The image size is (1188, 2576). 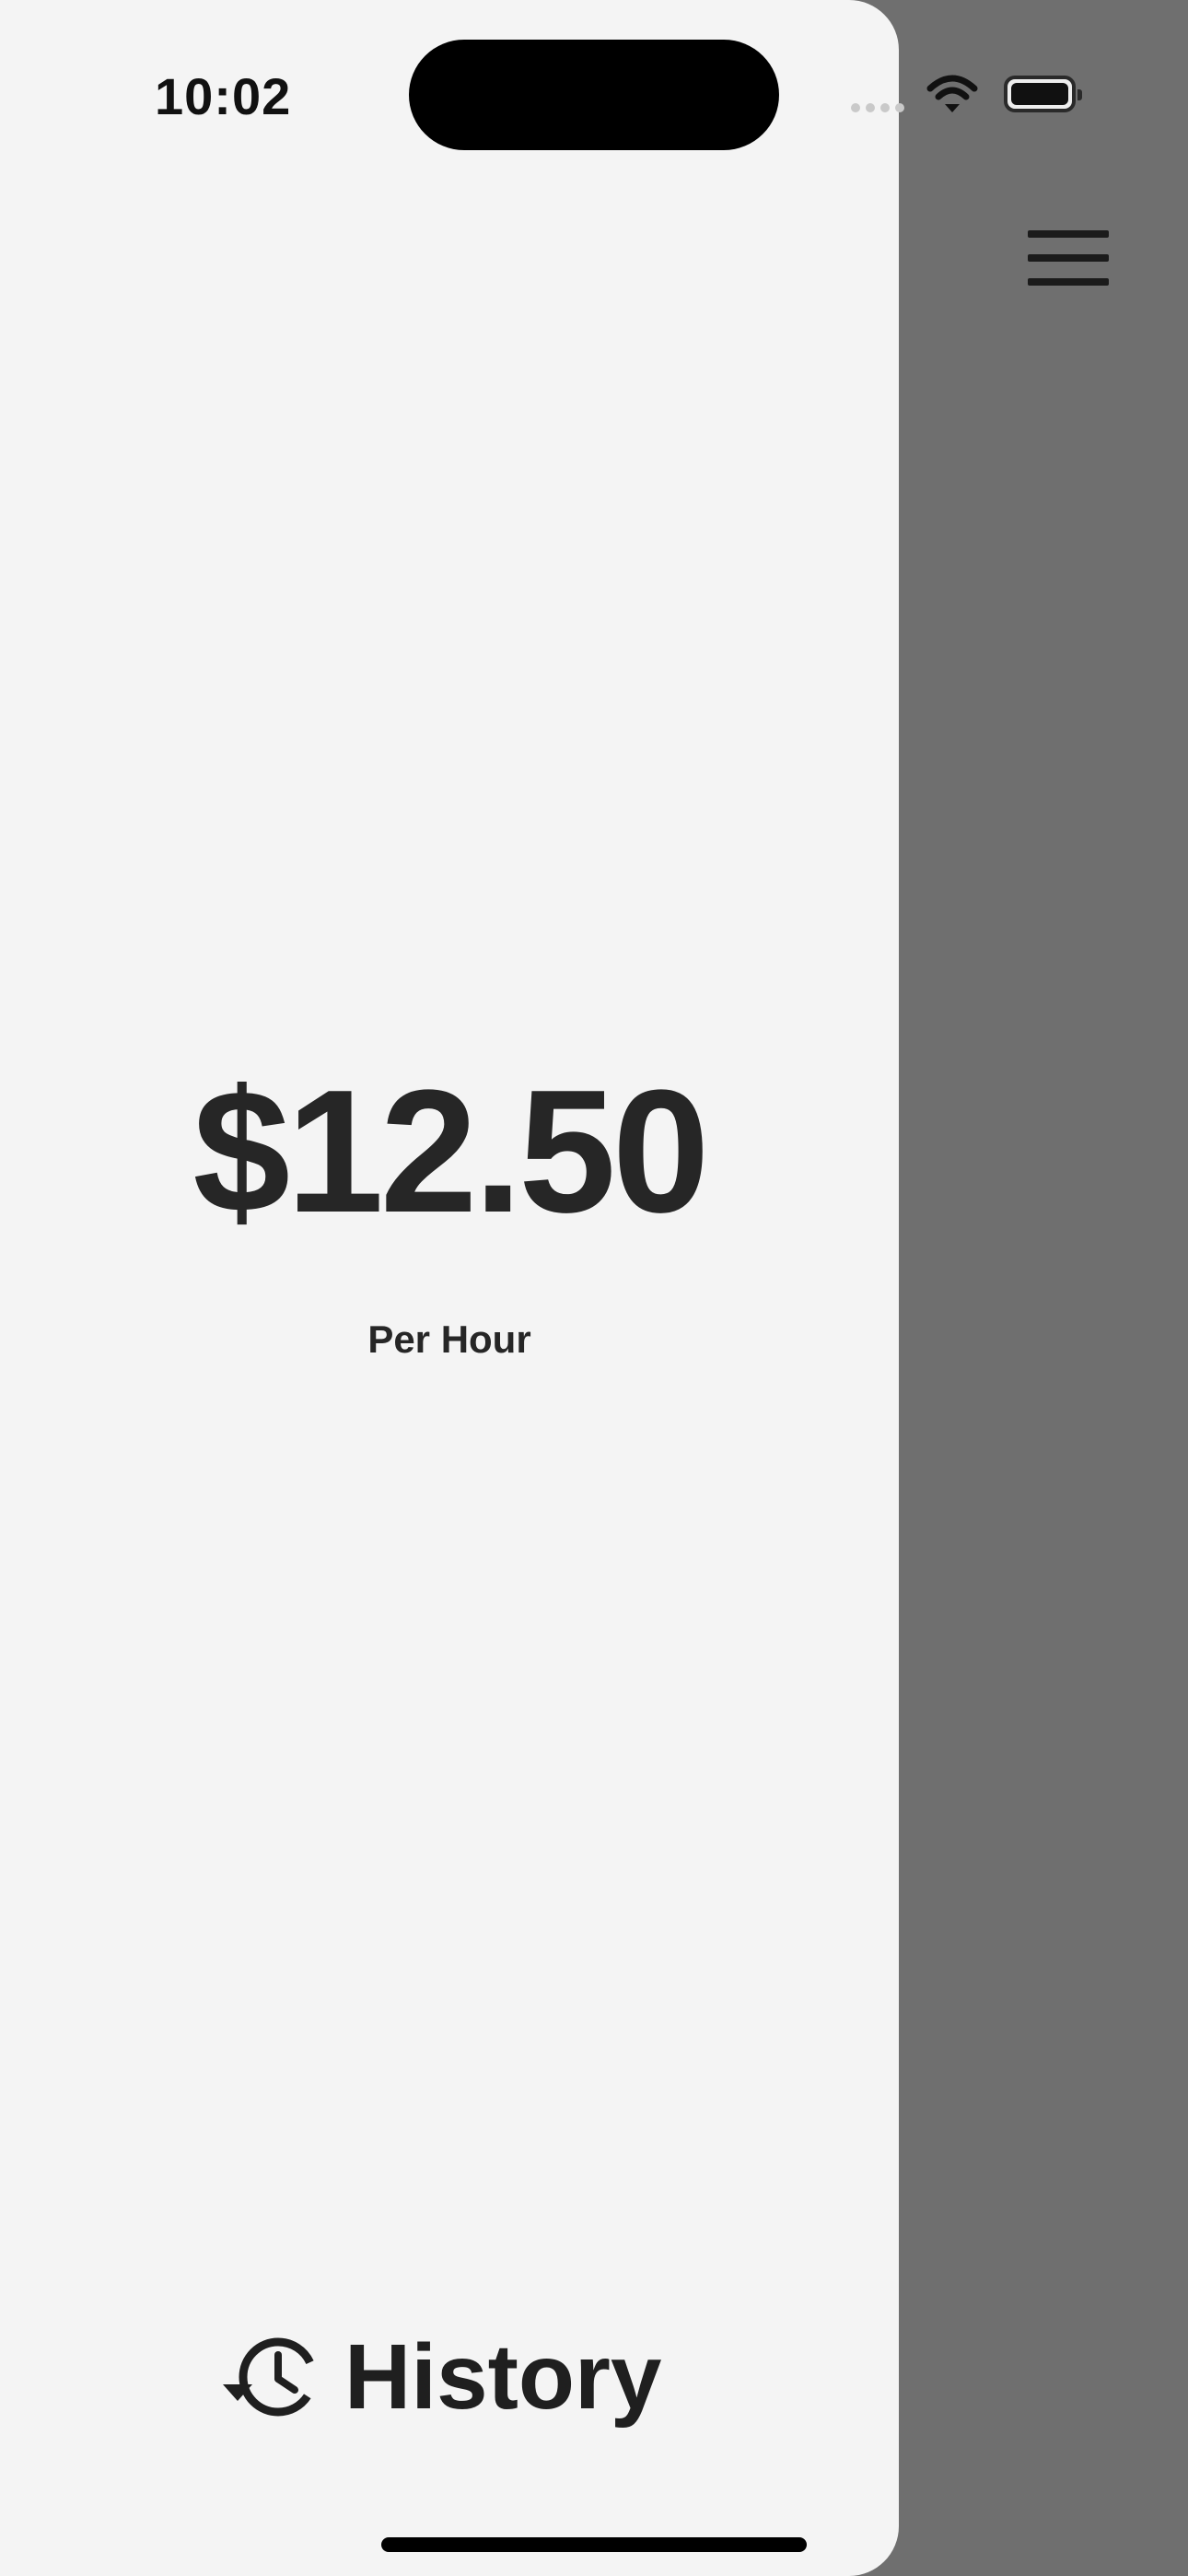 I want to click on history-button: History, so click(x=441, y=2376).